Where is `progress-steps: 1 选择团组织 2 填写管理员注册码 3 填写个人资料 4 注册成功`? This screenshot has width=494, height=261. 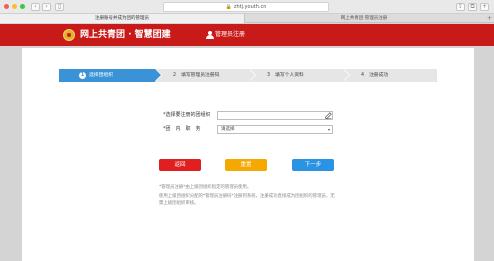
progress-steps: 1 选择团组织 2 填写管理员注册码 3 填写个人资料 4 注册成功 is located at coordinates (248, 75).